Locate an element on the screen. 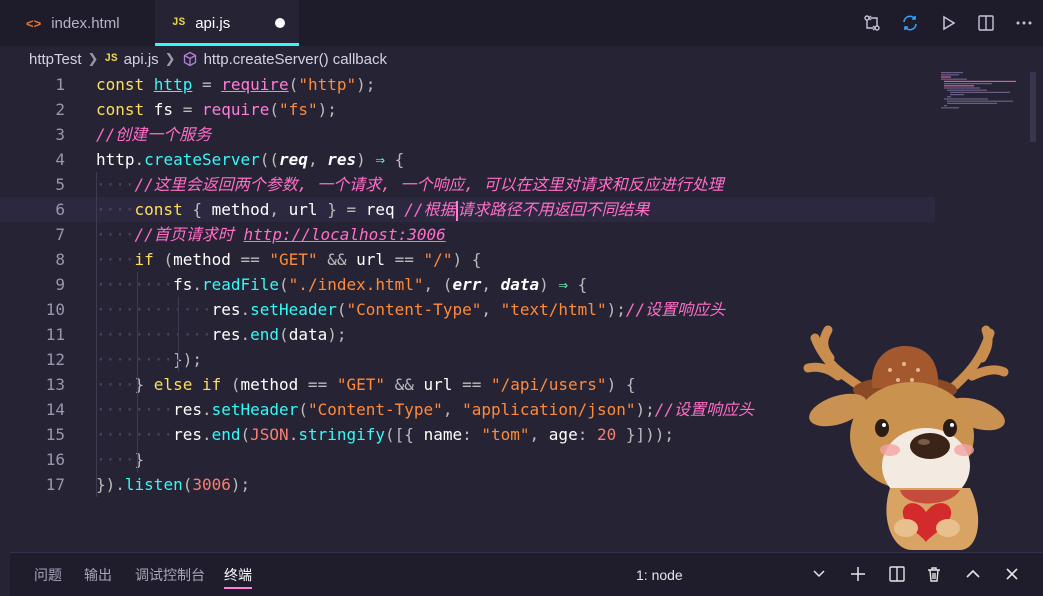 This screenshot has width=1043, height=596. tab-index-html: <> index.html is located at coordinates (77, 23).